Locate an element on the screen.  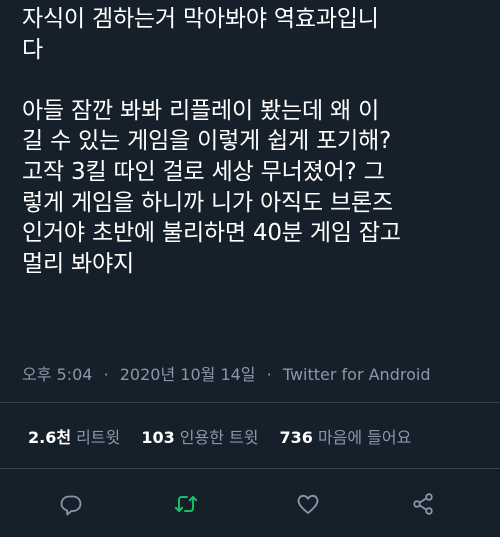
retweet-count-link: 2.6천 리트윗 is located at coordinates (74, 436).